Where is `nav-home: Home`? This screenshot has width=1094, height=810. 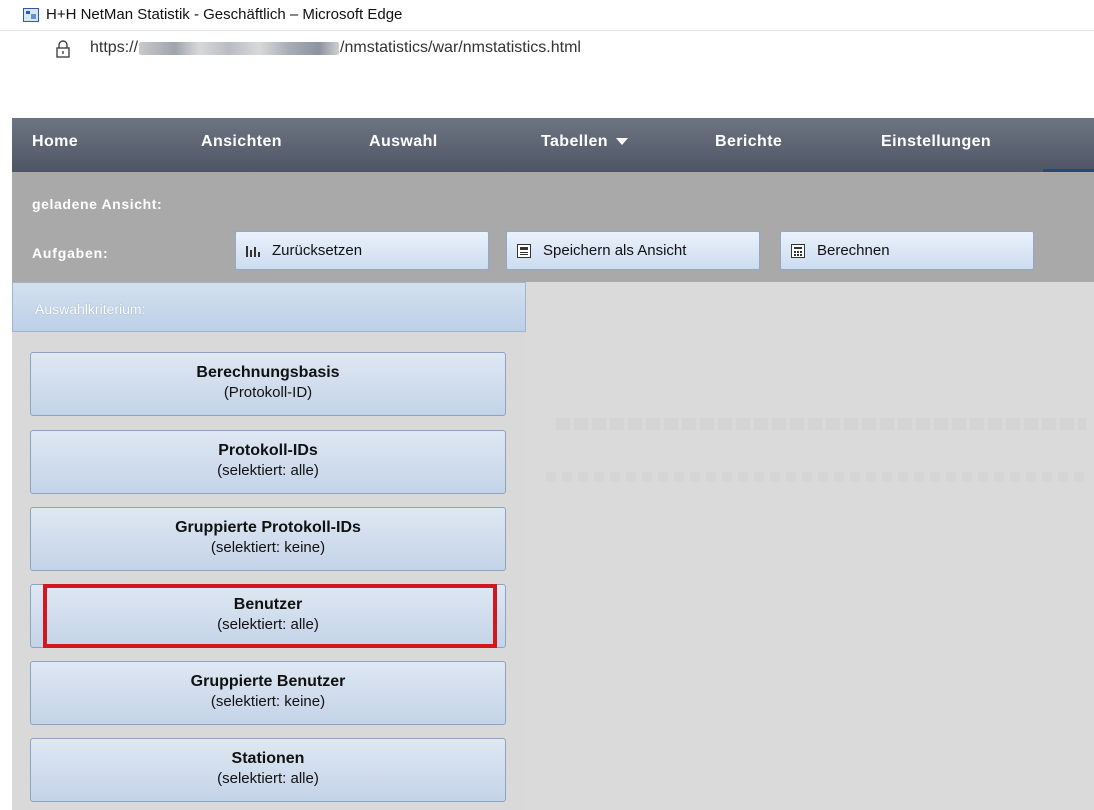 nav-home: Home is located at coordinates (55, 142).